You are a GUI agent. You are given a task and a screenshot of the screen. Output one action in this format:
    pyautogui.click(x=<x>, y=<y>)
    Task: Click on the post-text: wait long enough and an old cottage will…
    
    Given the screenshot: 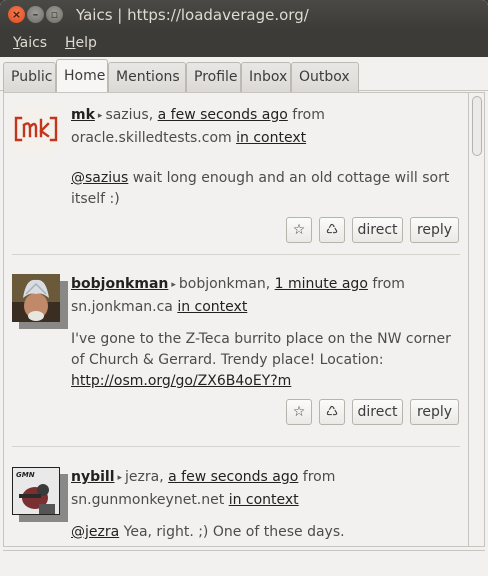 What is the action you would take?
    pyautogui.click(x=260, y=188)
    